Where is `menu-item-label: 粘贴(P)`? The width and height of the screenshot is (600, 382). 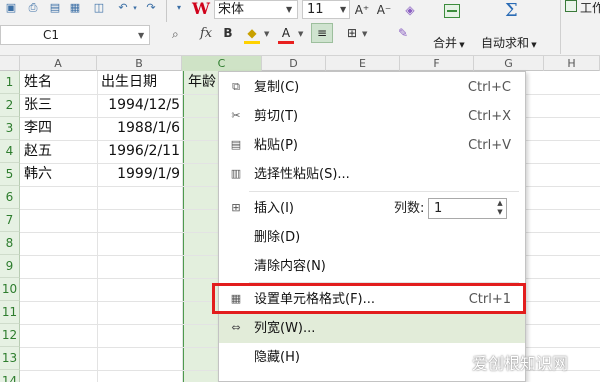 menu-item-label: 粘贴(P) is located at coordinates (276, 145).